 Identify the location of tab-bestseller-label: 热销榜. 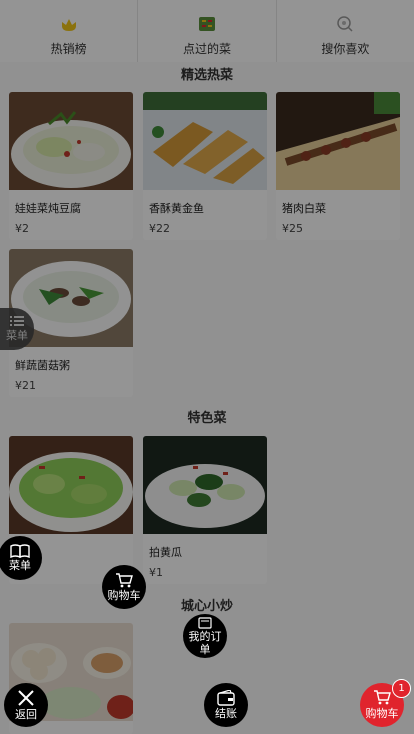
(68, 49).